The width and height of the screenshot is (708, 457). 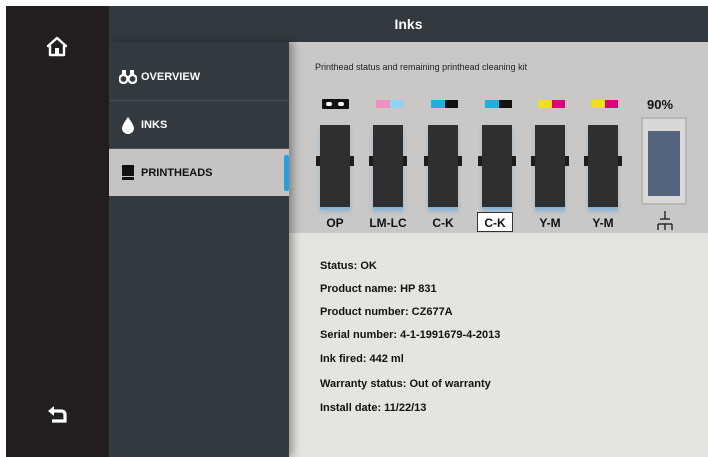 I want to click on home-icon, so click(x=57, y=46).